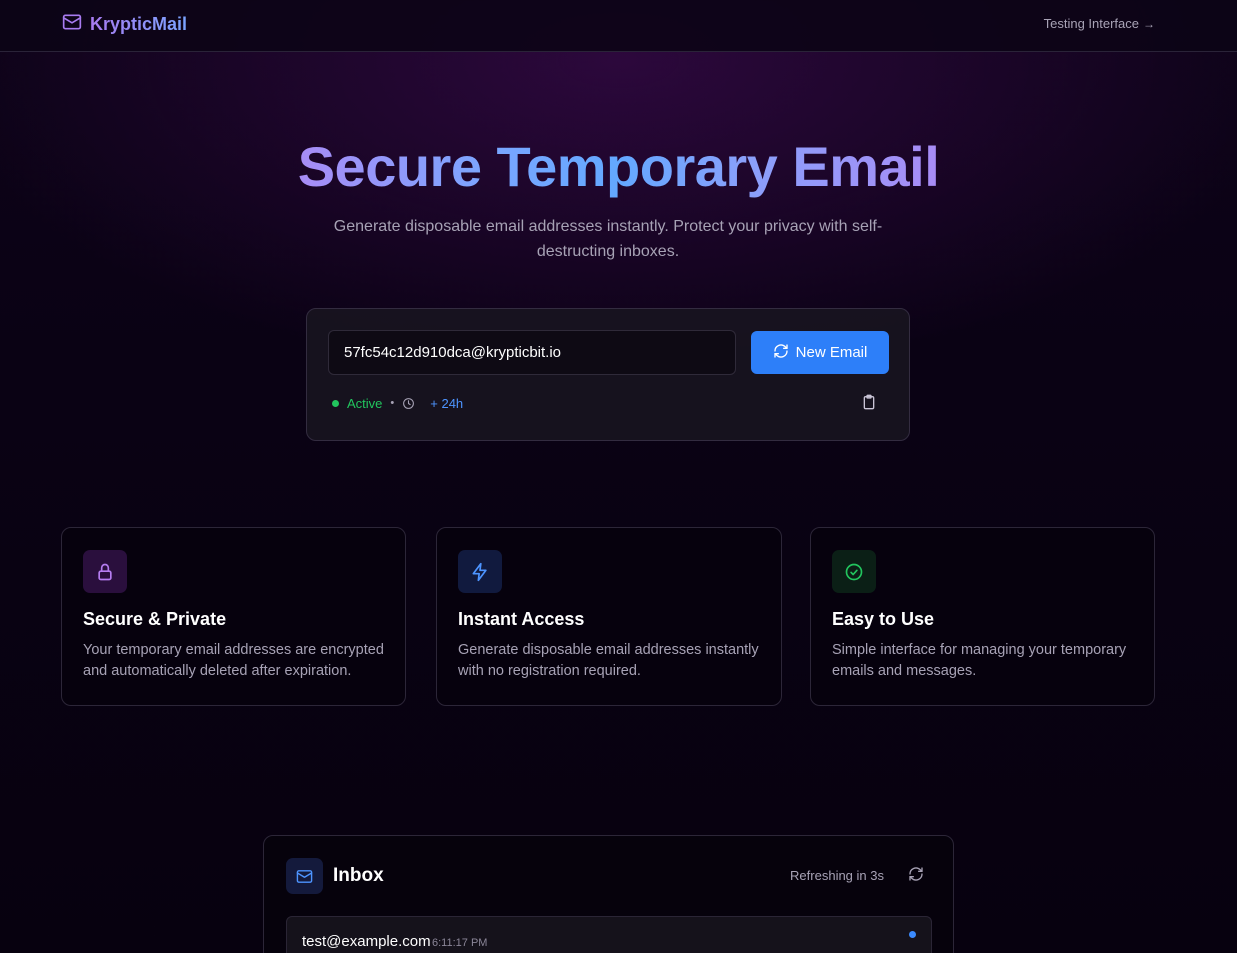 The height and width of the screenshot is (953, 1237). Describe the element at coordinates (618, 26) in the screenshot. I see `top-navbar: KrypticMail Testing Interface →` at that location.